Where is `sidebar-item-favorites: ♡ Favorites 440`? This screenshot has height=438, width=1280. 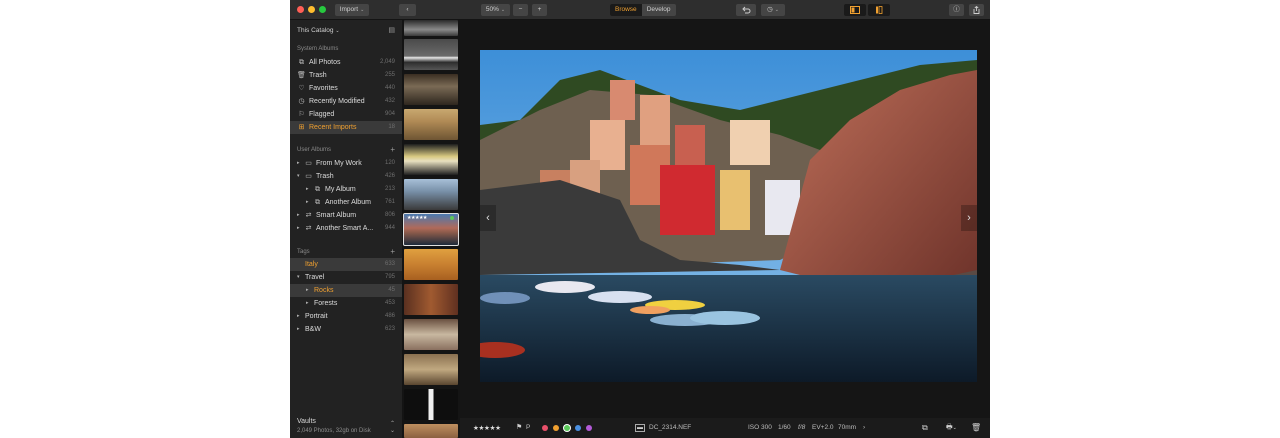
sidebar-item-favorites: ♡ Favorites 440 is located at coordinates (346, 88).